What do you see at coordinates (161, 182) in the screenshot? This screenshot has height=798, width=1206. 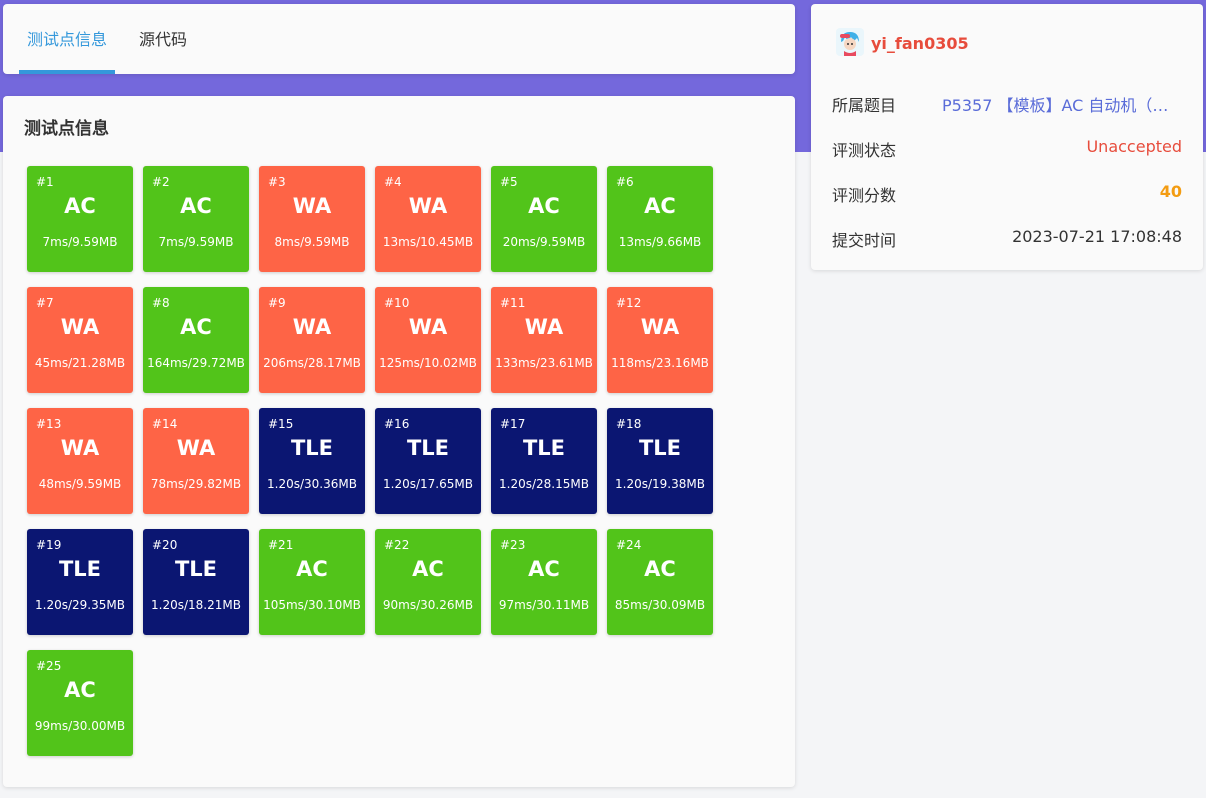 I see `test-case-number: #2` at bounding box center [161, 182].